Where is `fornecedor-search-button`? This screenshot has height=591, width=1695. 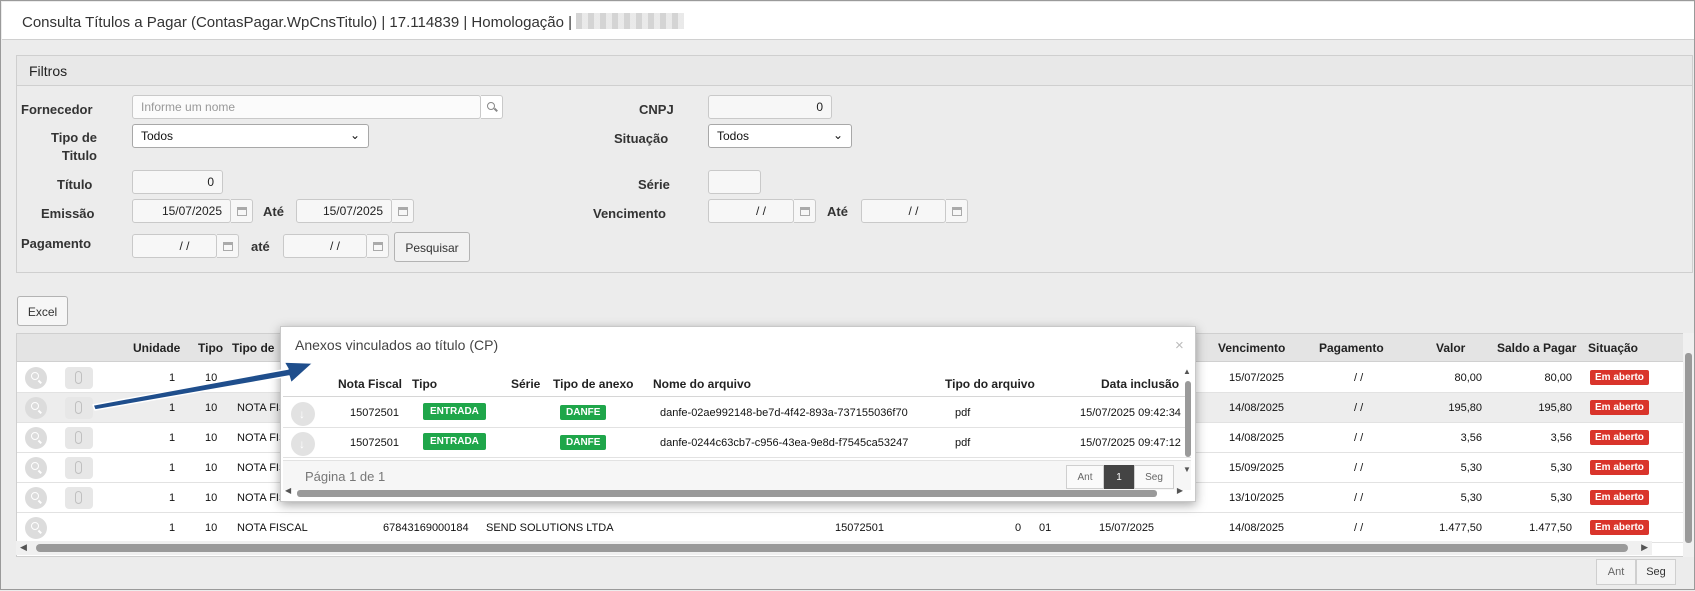
fornecedor-search-button is located at coordinates (492, 107).